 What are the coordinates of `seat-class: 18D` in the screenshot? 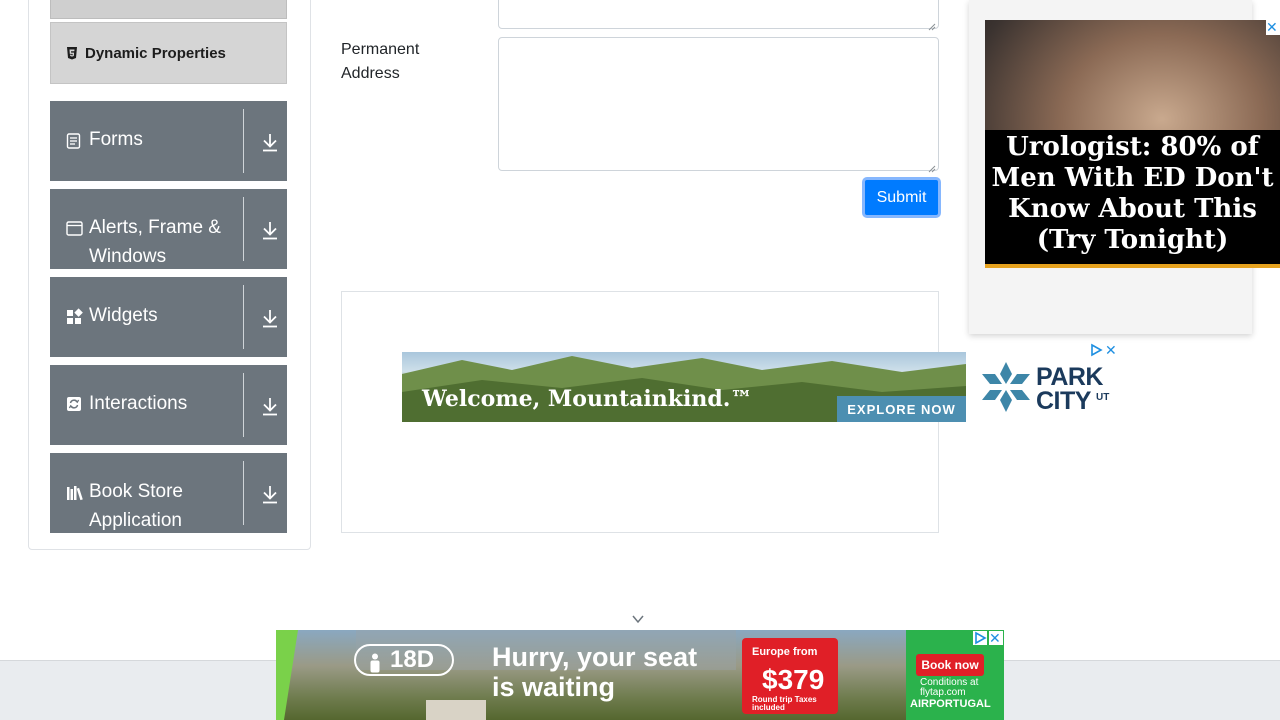 It's located at (412, 659).